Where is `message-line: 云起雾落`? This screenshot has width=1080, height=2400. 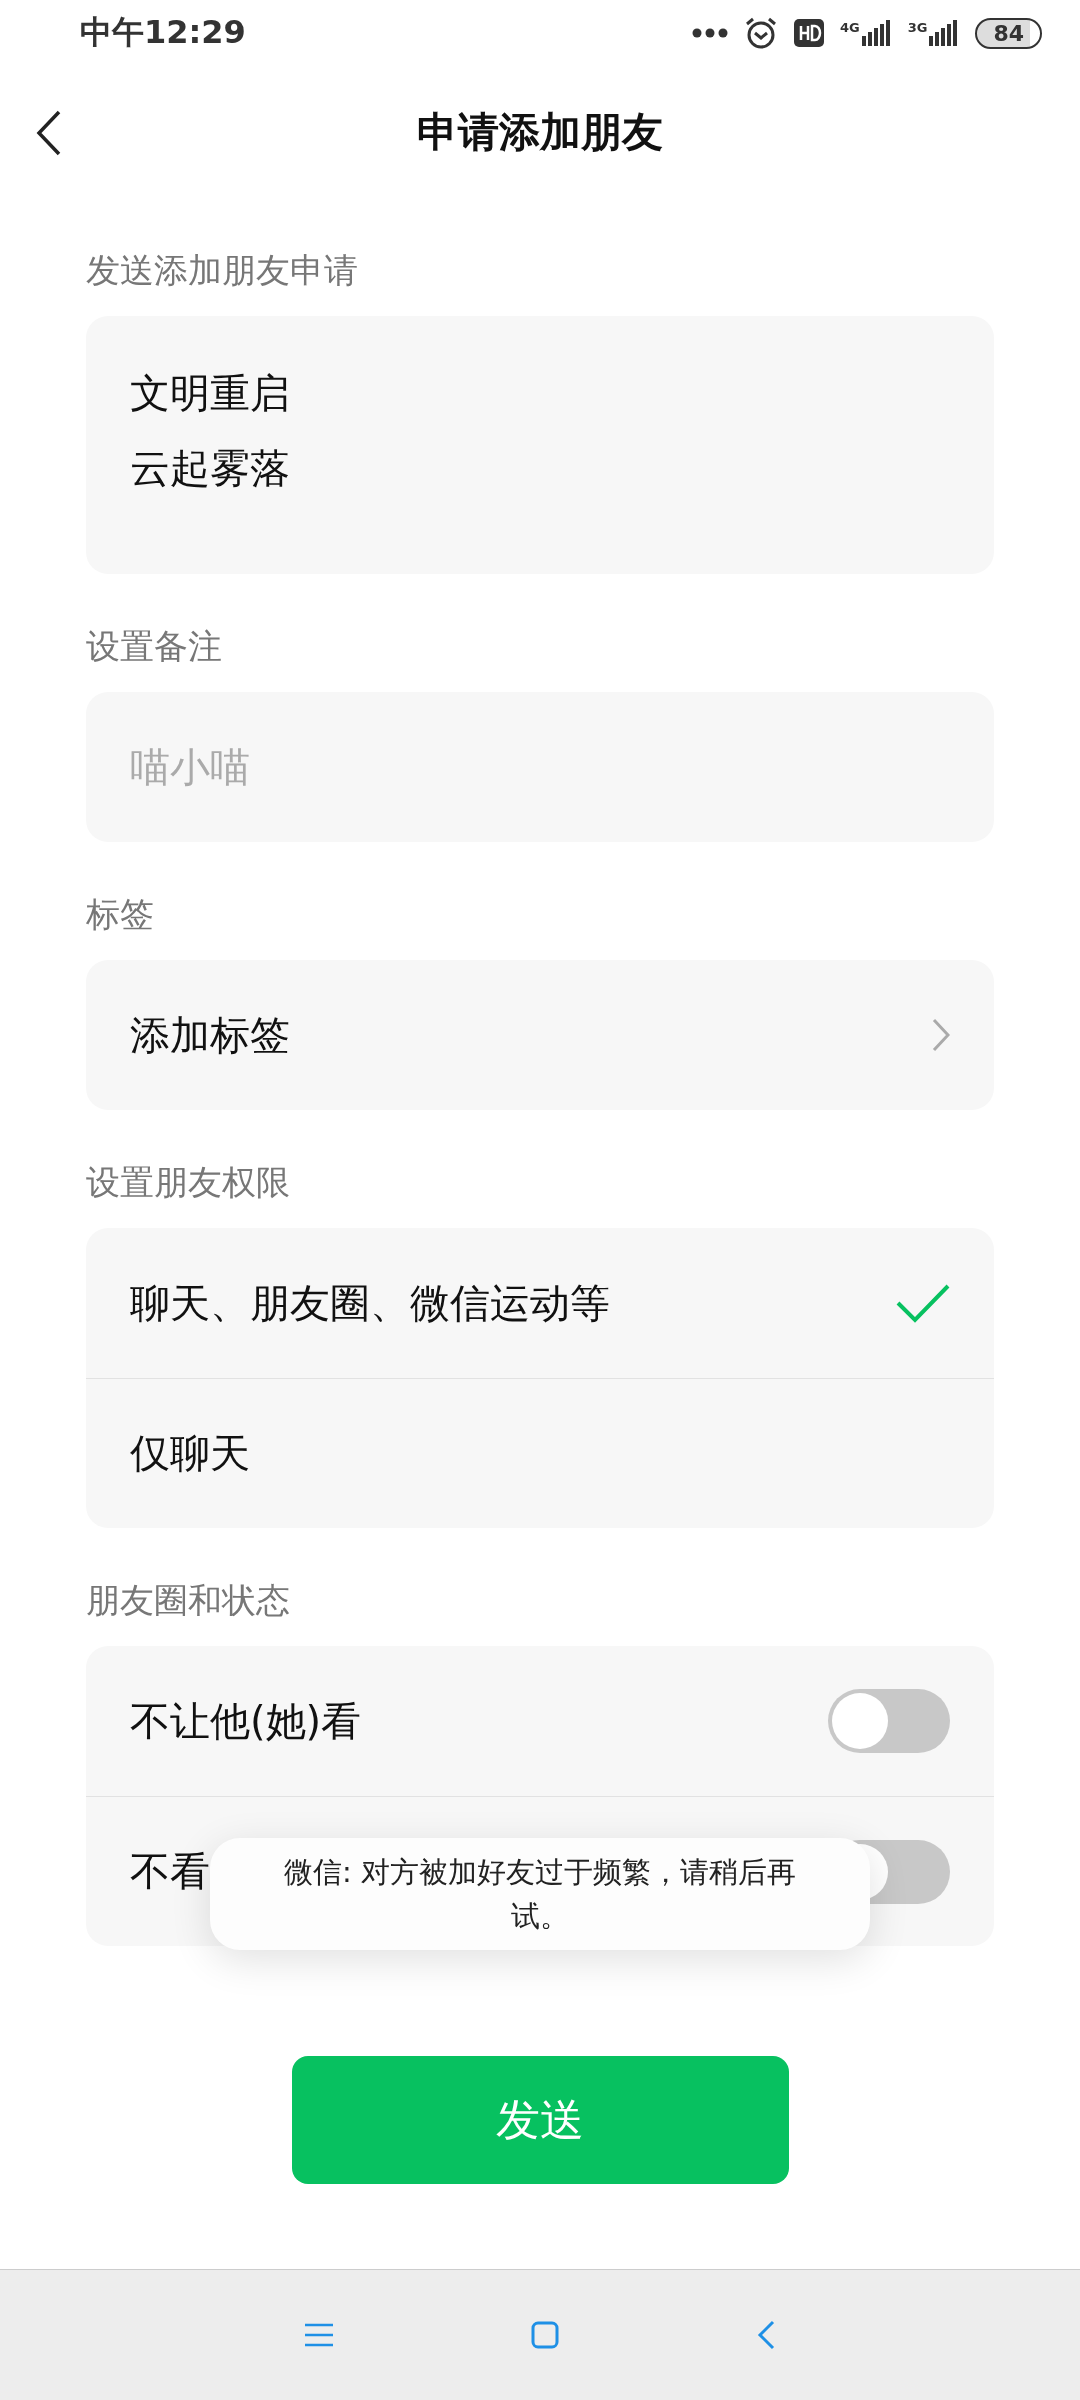 message-line: 云起雾落 is located at coordinates (210, 468).